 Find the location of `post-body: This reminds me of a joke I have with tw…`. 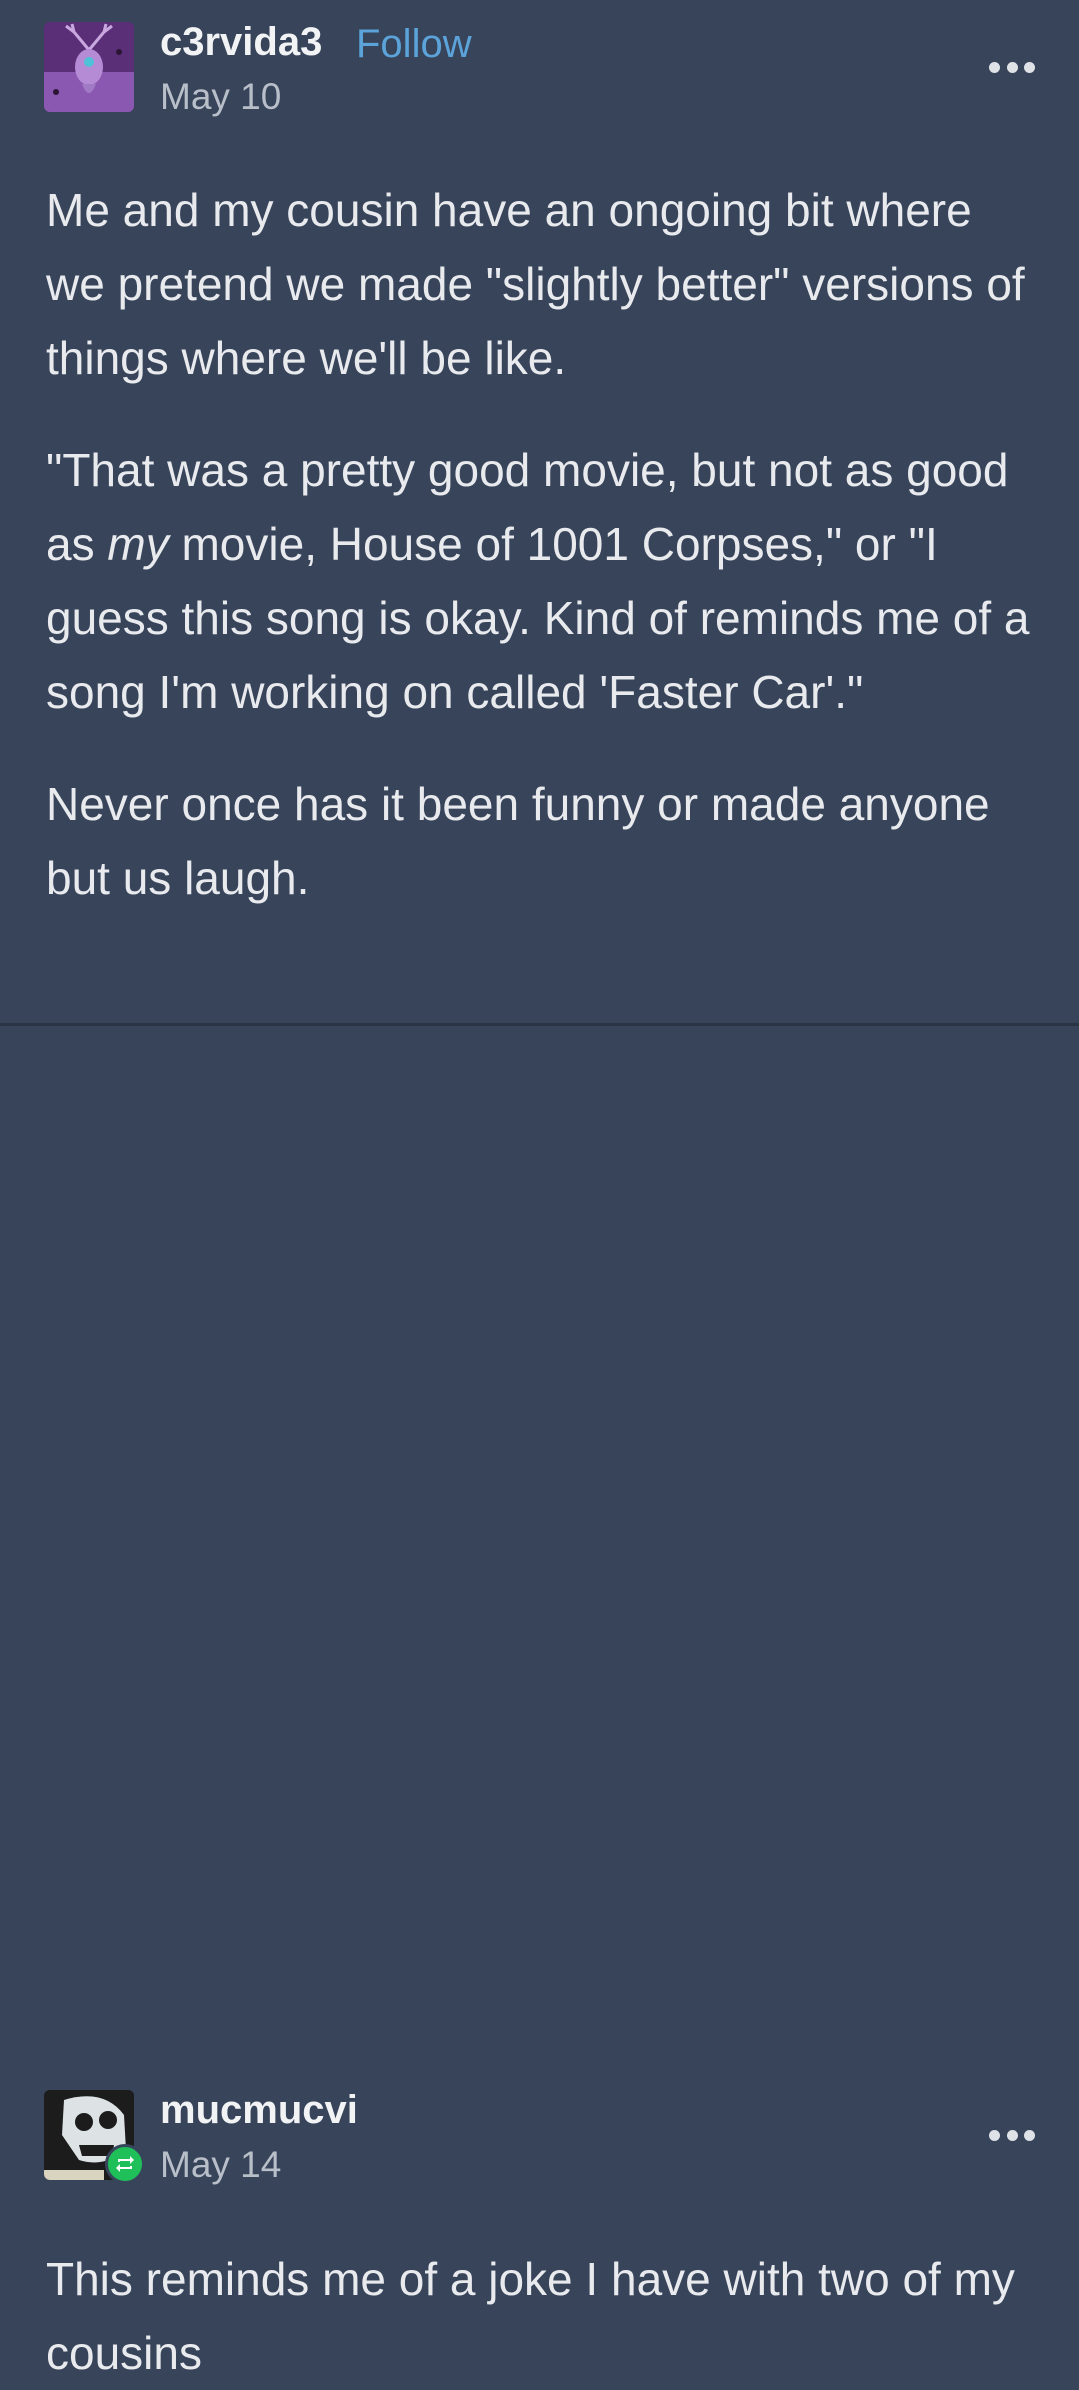

post-body: This reminds me of a joke I have with tw… is located at coordinates (542, 2316).